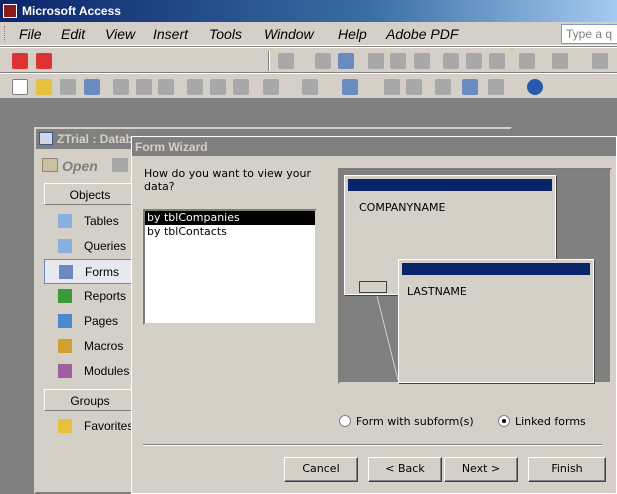  What do you see at coordinates (20, 61) in the screenshot?
I see `convert-to-pdf-icon` at bounding box center [20, 61].